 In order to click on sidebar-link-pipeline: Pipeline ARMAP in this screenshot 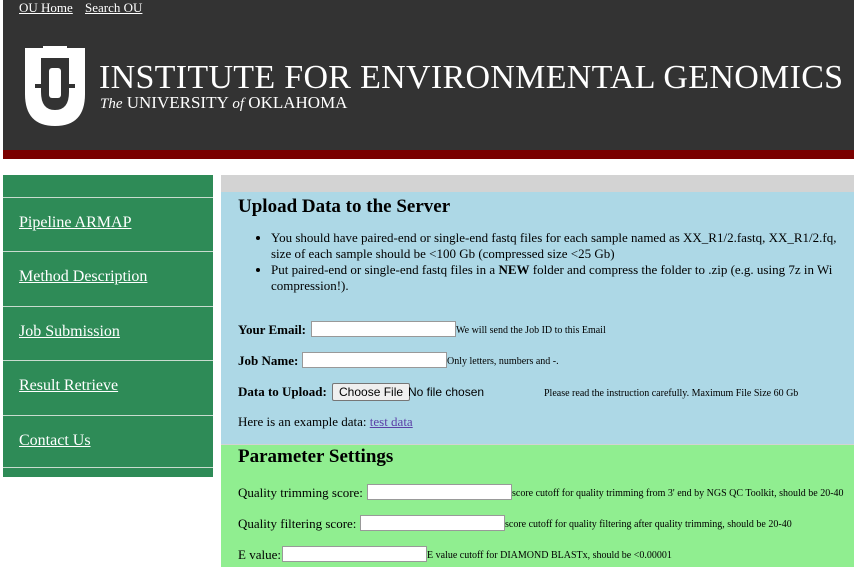, I will do `click(75, 223)`.